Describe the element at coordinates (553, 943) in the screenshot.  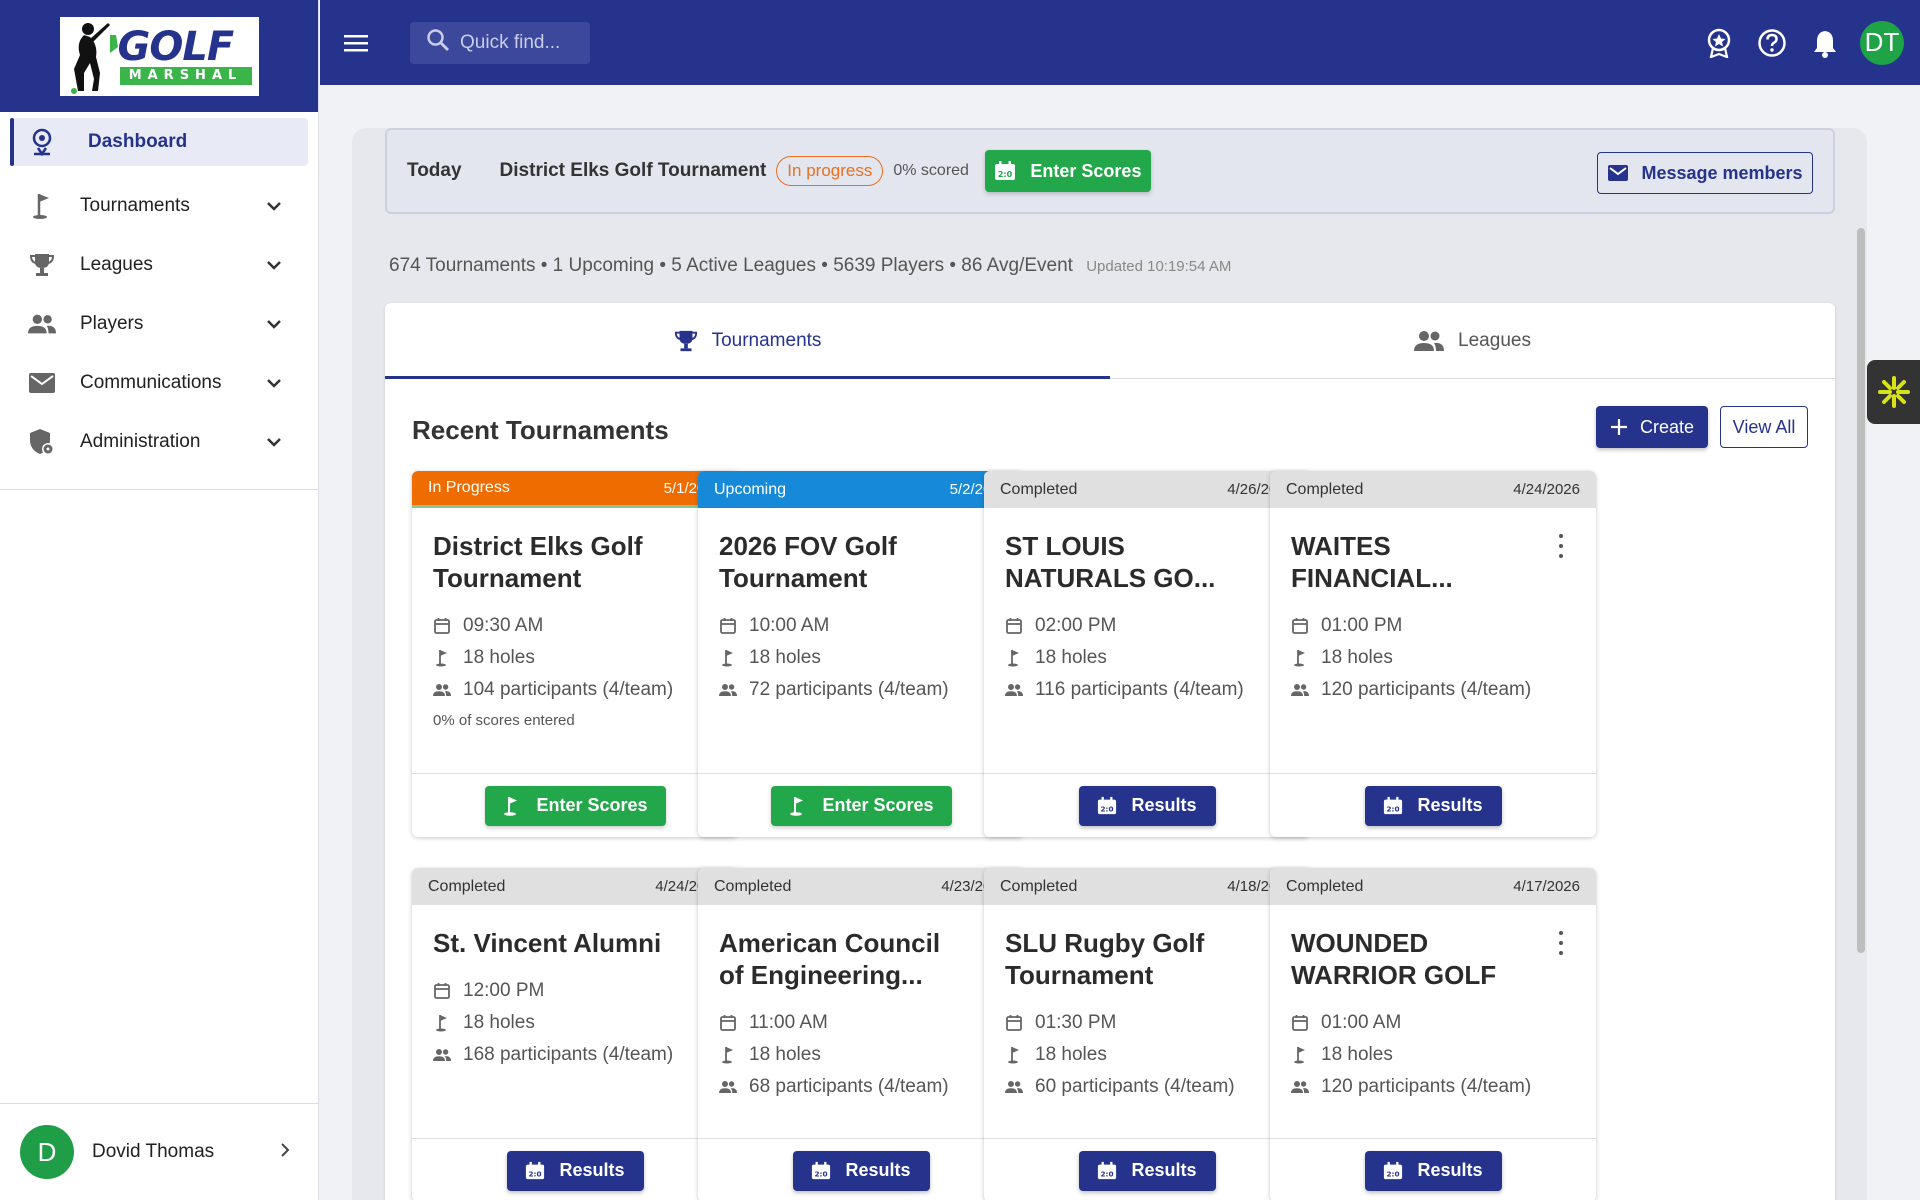
I see `card-title: St. Vincent Alumni` at that location.